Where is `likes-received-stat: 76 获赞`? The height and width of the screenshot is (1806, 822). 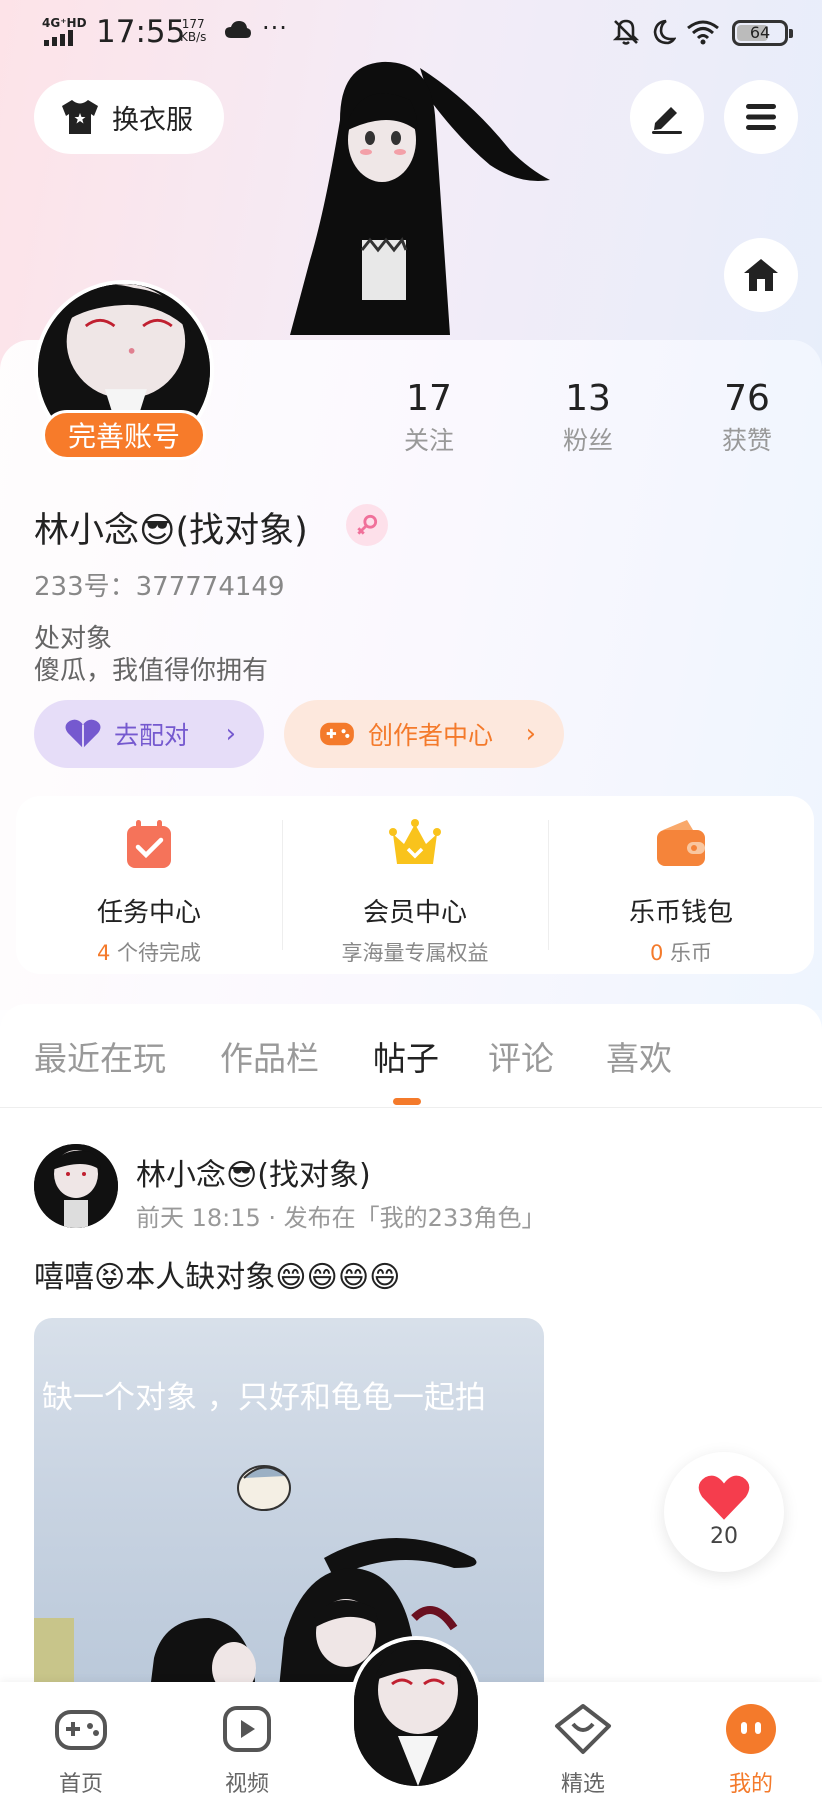 likes-received-stat: 76 获赞 is located at coordinates (747, 417).